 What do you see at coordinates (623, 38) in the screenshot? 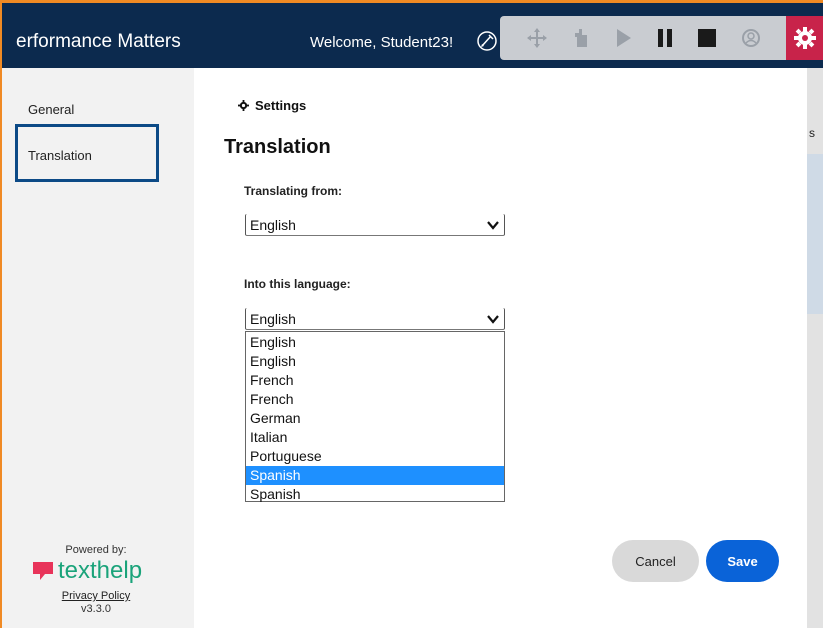
I see `play-icon` at bounding box center [623, 38].